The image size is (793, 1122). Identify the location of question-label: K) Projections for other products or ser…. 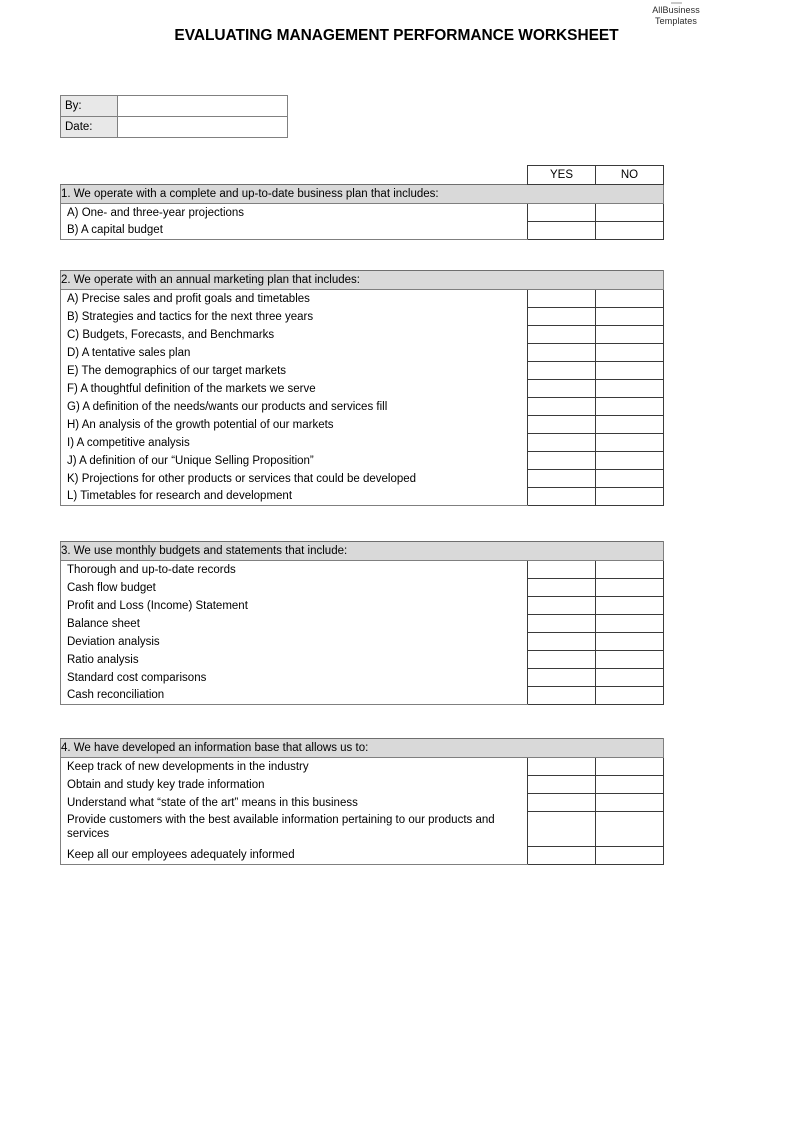
(294, 478).